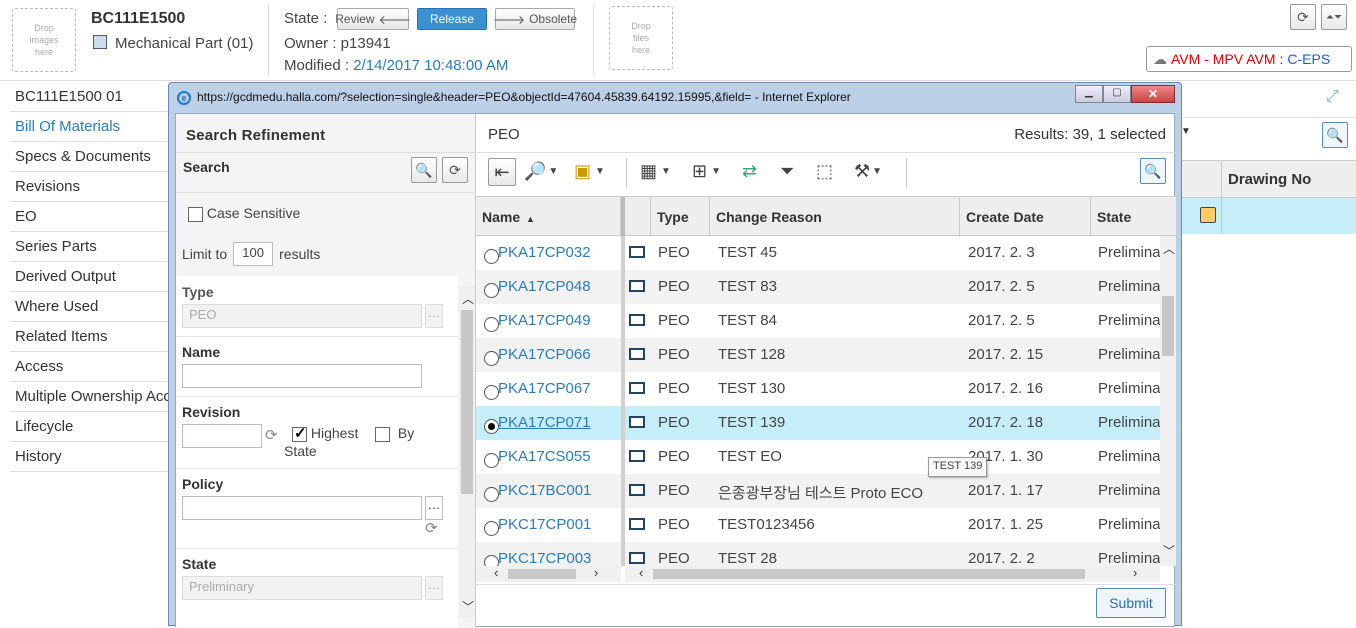 The image size is (1356, 628). I want to click on case-sensitive-checkbox, so click(195, 214).